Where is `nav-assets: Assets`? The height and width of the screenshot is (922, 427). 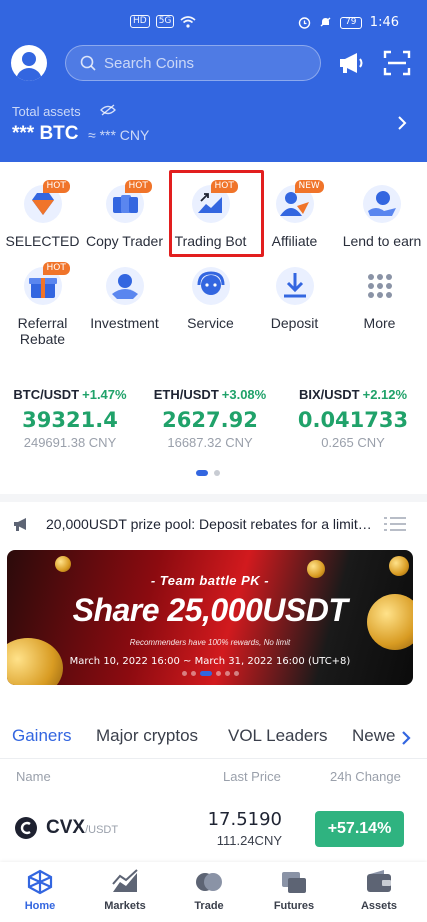 nav-assets: Assets is located at coordinates (379, 890).